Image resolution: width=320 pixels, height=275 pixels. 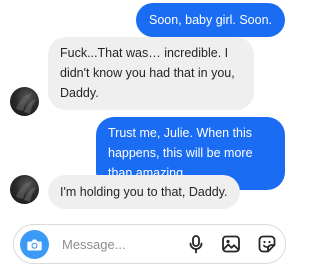 What do you see at coordinates (144, 192) in the screenshot?
I see `incoming-message-bubble: I'm holding you to that, Daddy.` at bounding box center [144, 192].